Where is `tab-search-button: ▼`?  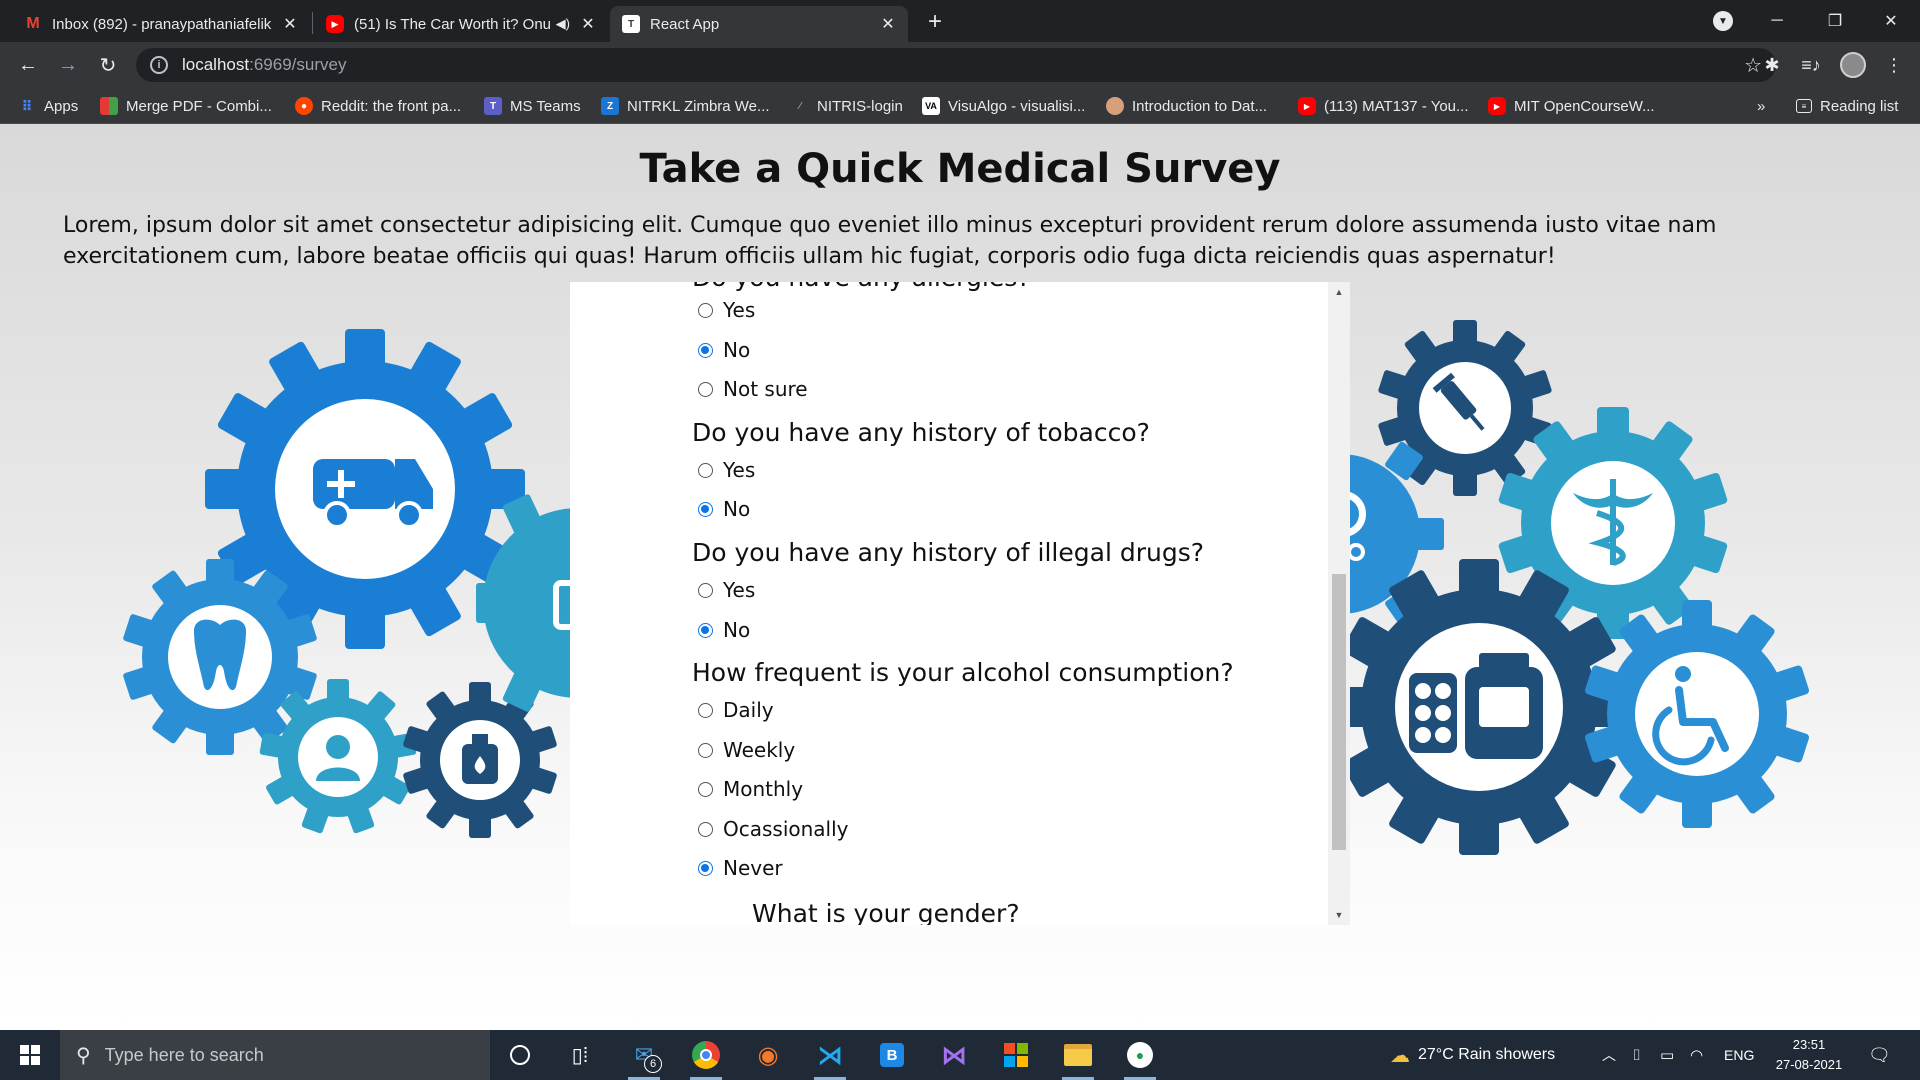
tab-search-button: ▼ is located at coordinates (1723, 21).